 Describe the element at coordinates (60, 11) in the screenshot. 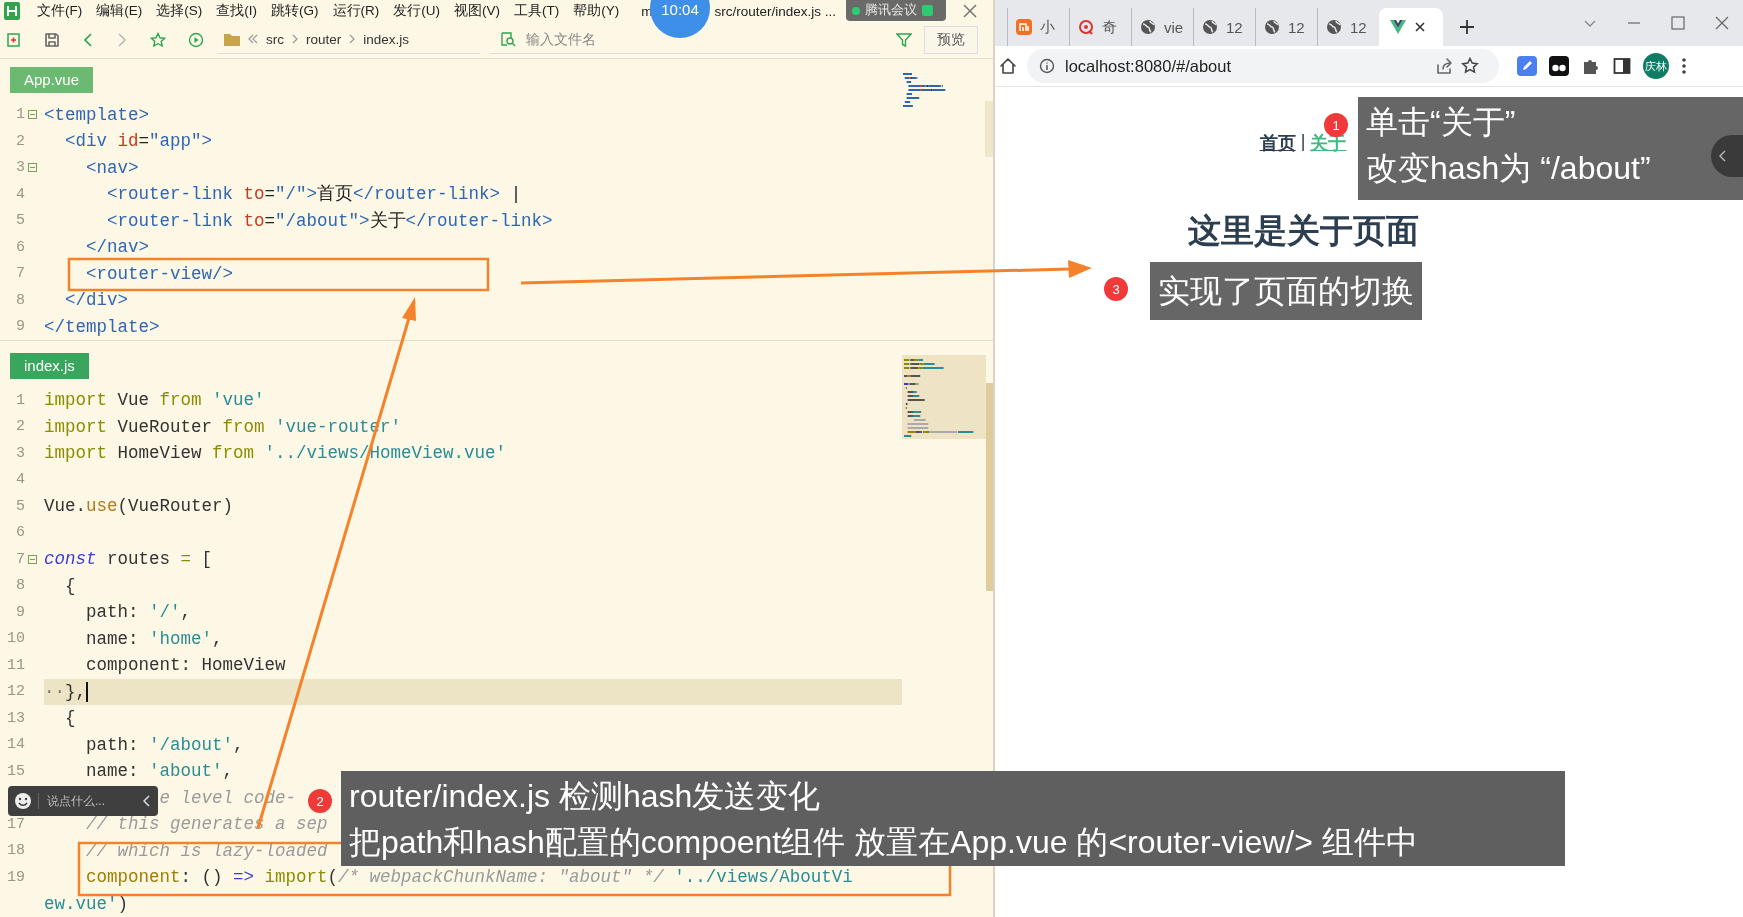

I see `menu-item: 文件(F)` at that location.